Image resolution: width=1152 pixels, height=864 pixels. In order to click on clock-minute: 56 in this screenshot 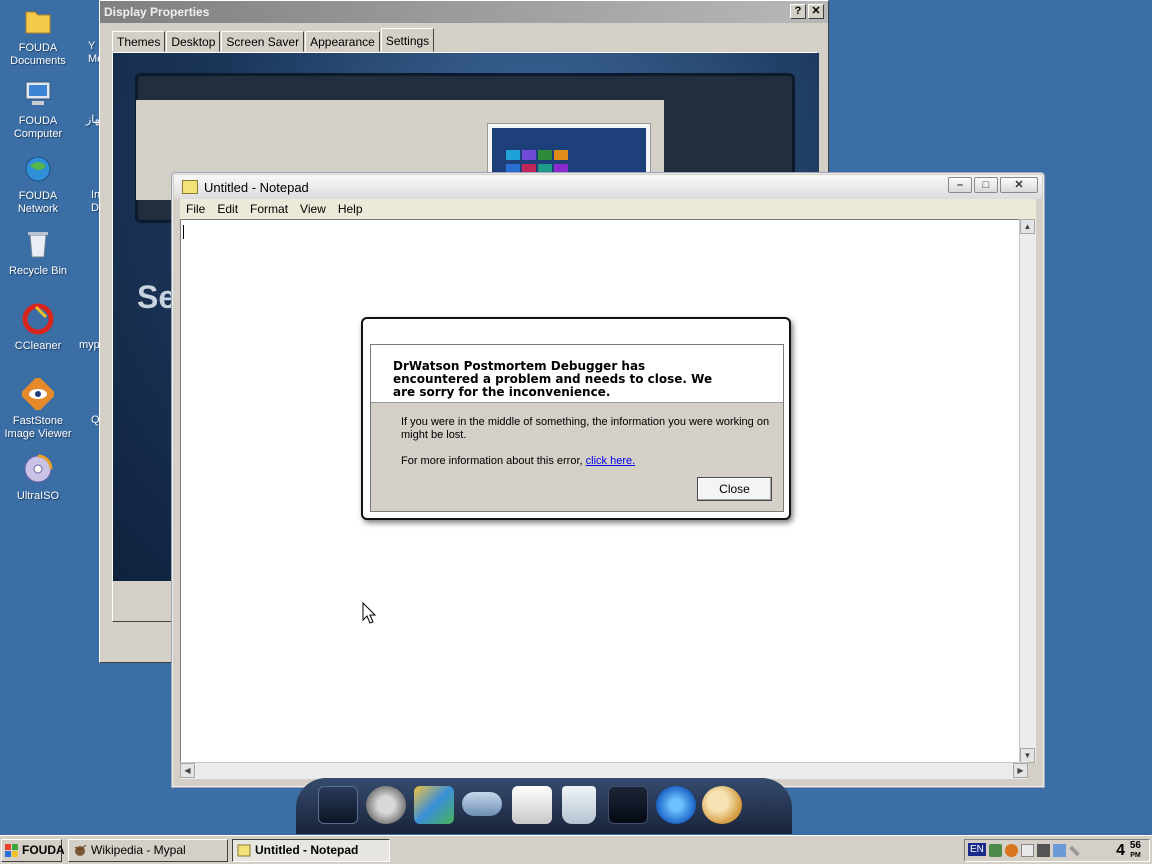, I will do `click(1135, 845)`.